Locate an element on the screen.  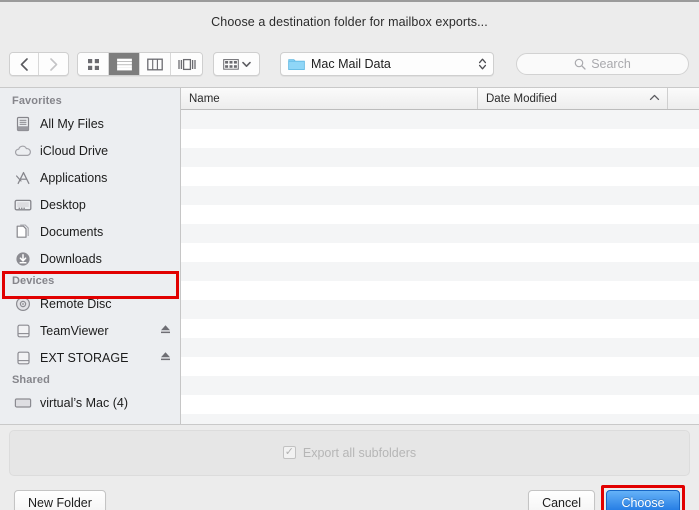
column-header-spacer is located at coordinates (683, 98).